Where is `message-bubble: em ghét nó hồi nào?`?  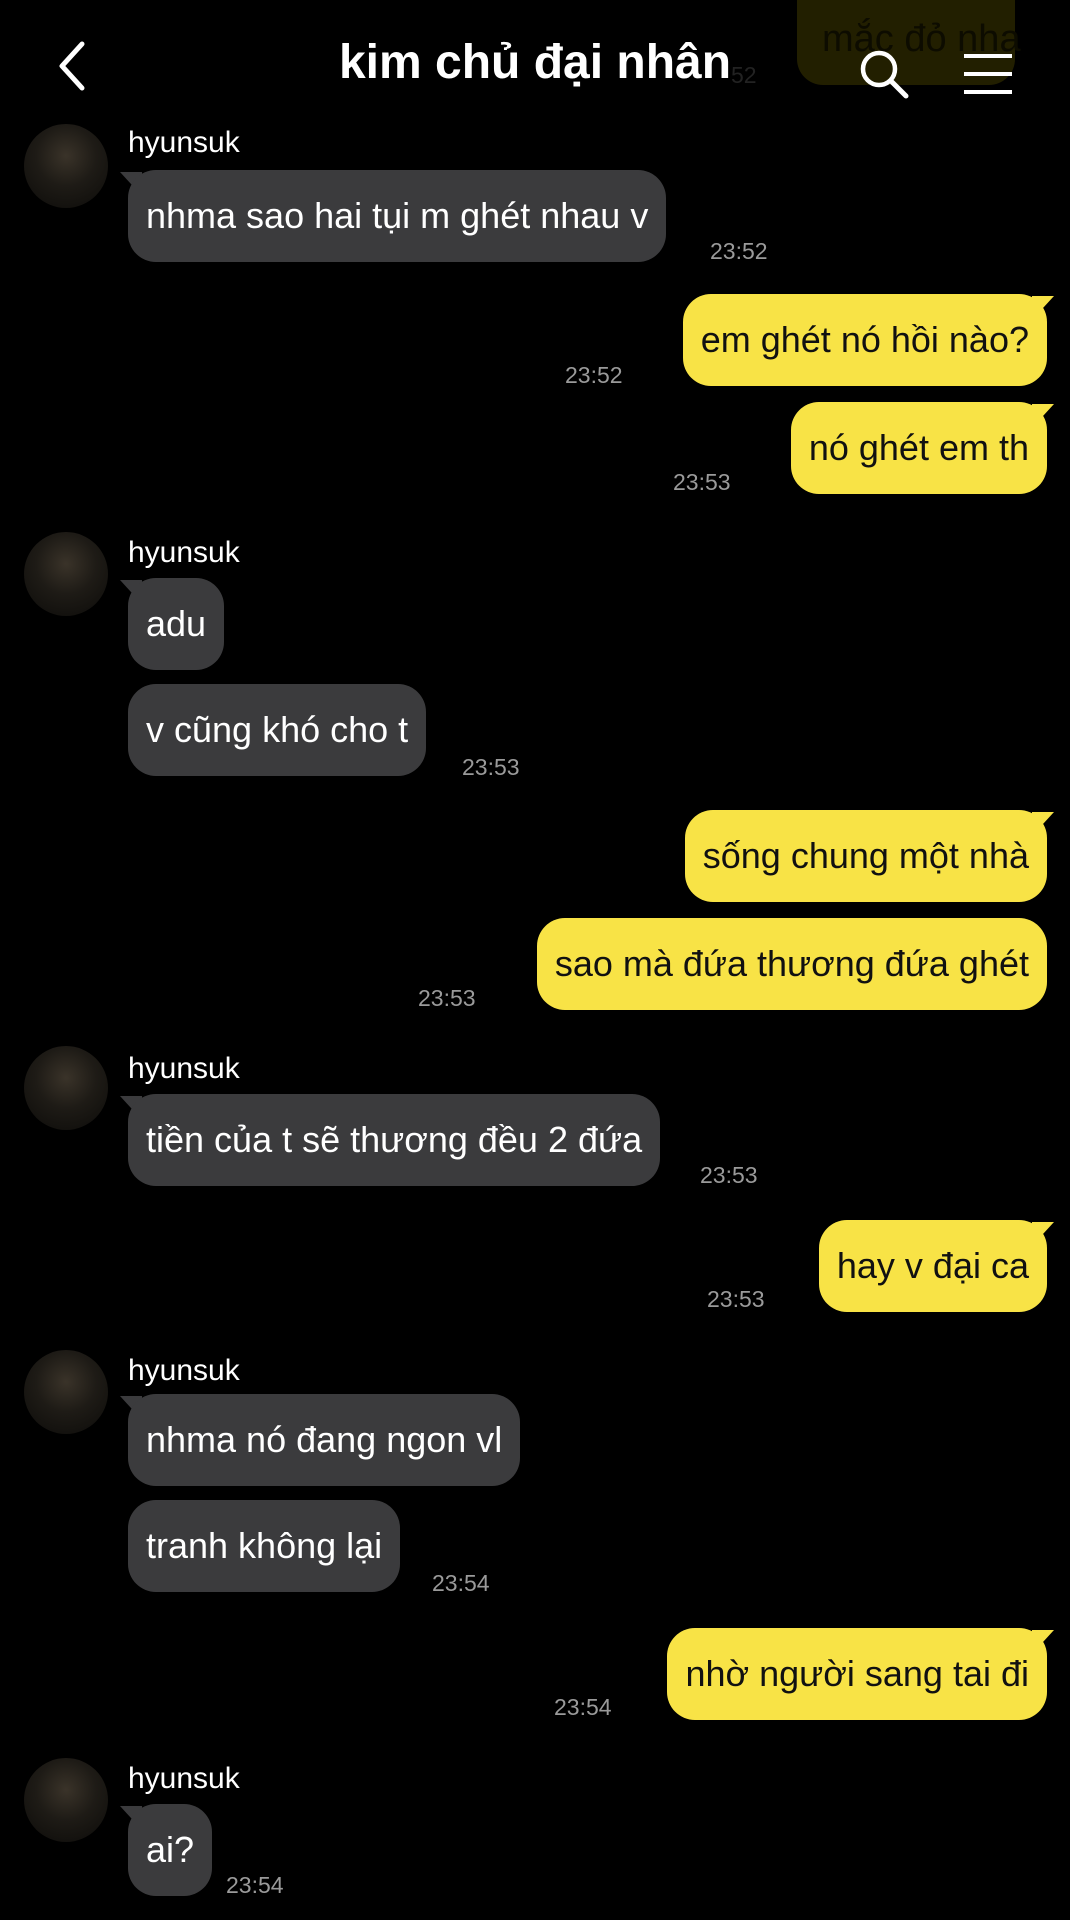
message-bubble: em ghét nó hồi nào? is located at coordinates (864, 340).